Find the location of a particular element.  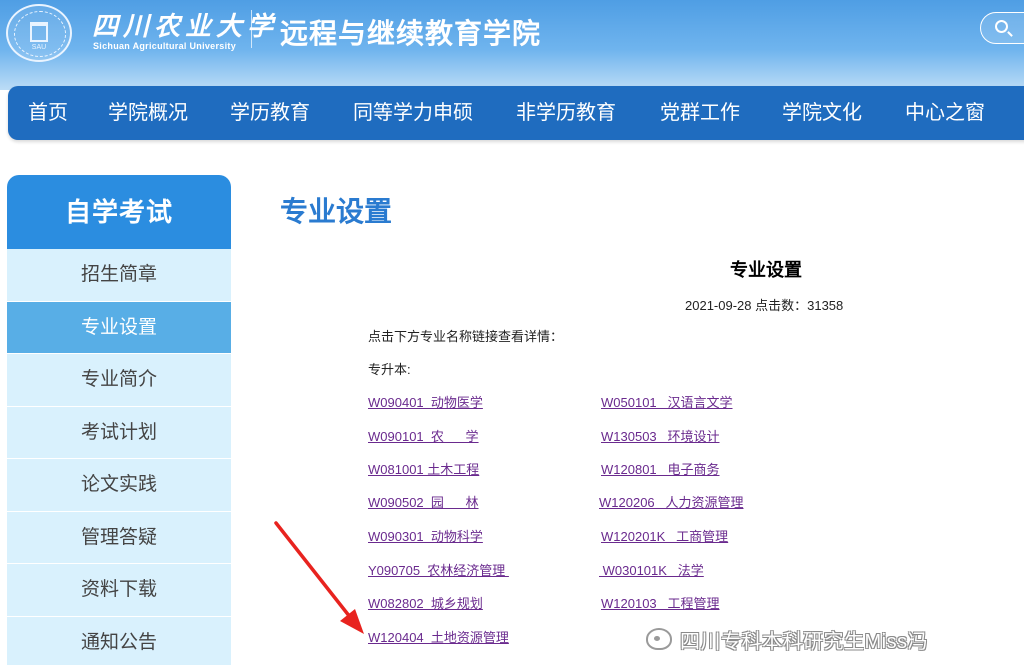

header-divider is located at coordinates (251, 29).